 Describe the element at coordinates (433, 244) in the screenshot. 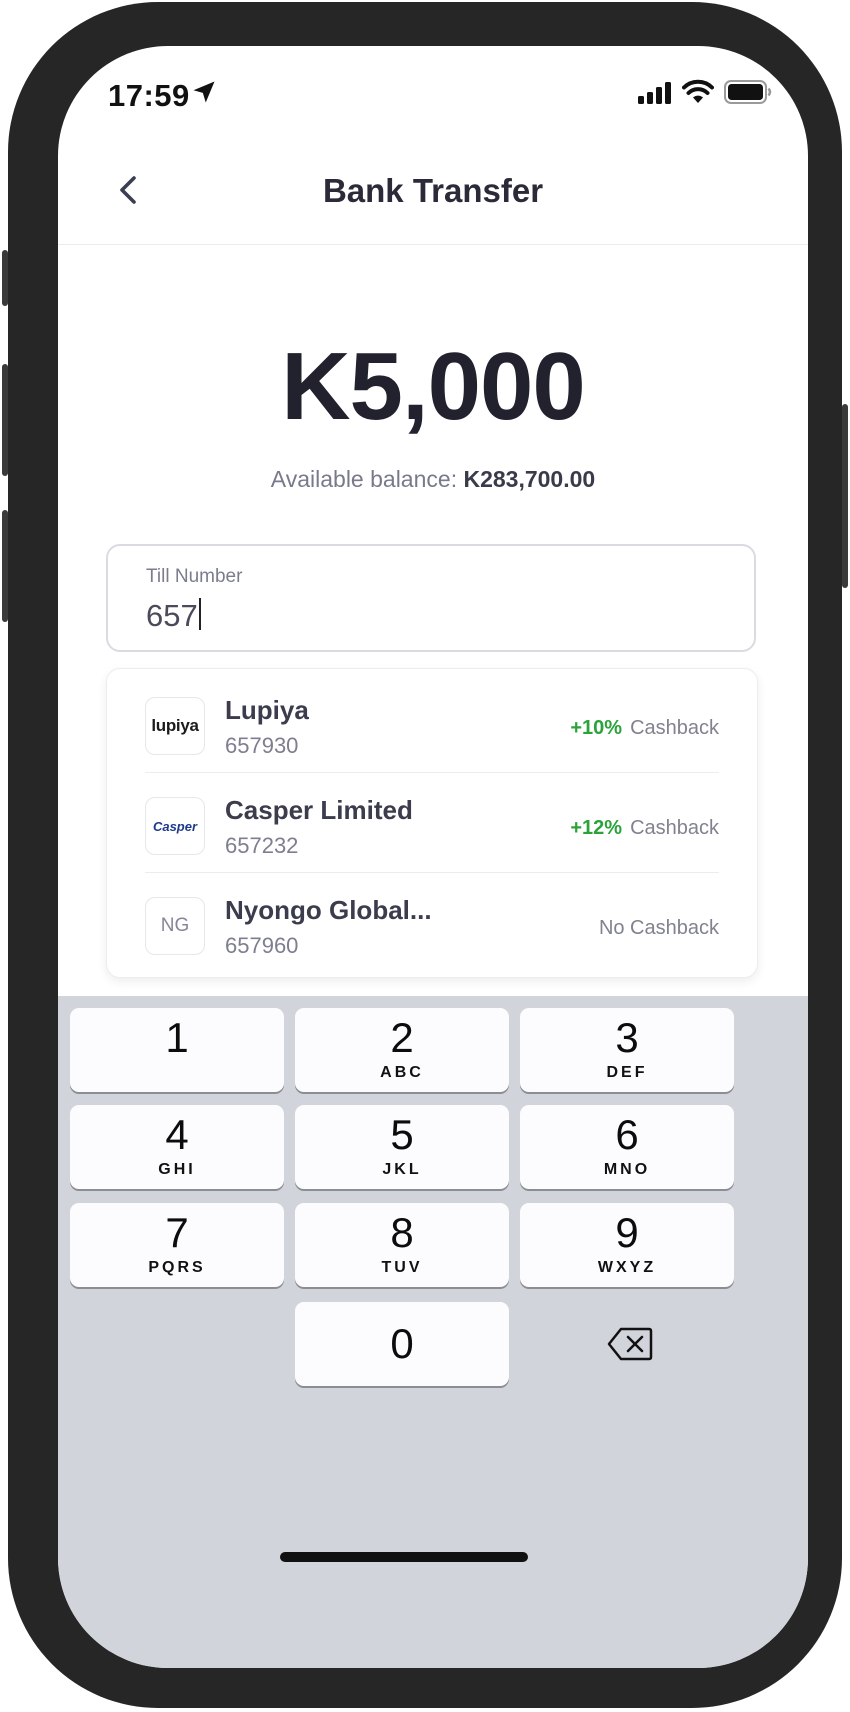

I see `header-divider` at that location.